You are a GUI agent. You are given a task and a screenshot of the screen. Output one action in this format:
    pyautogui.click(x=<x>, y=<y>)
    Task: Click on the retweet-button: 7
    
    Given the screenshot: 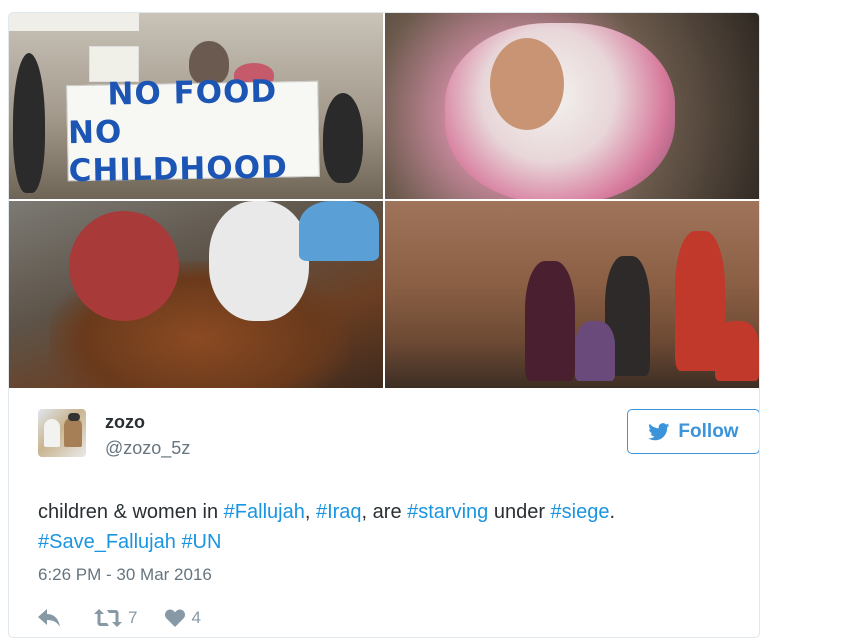 What is the action you would take?
    pyautogui.click(x=115, y=618)
    